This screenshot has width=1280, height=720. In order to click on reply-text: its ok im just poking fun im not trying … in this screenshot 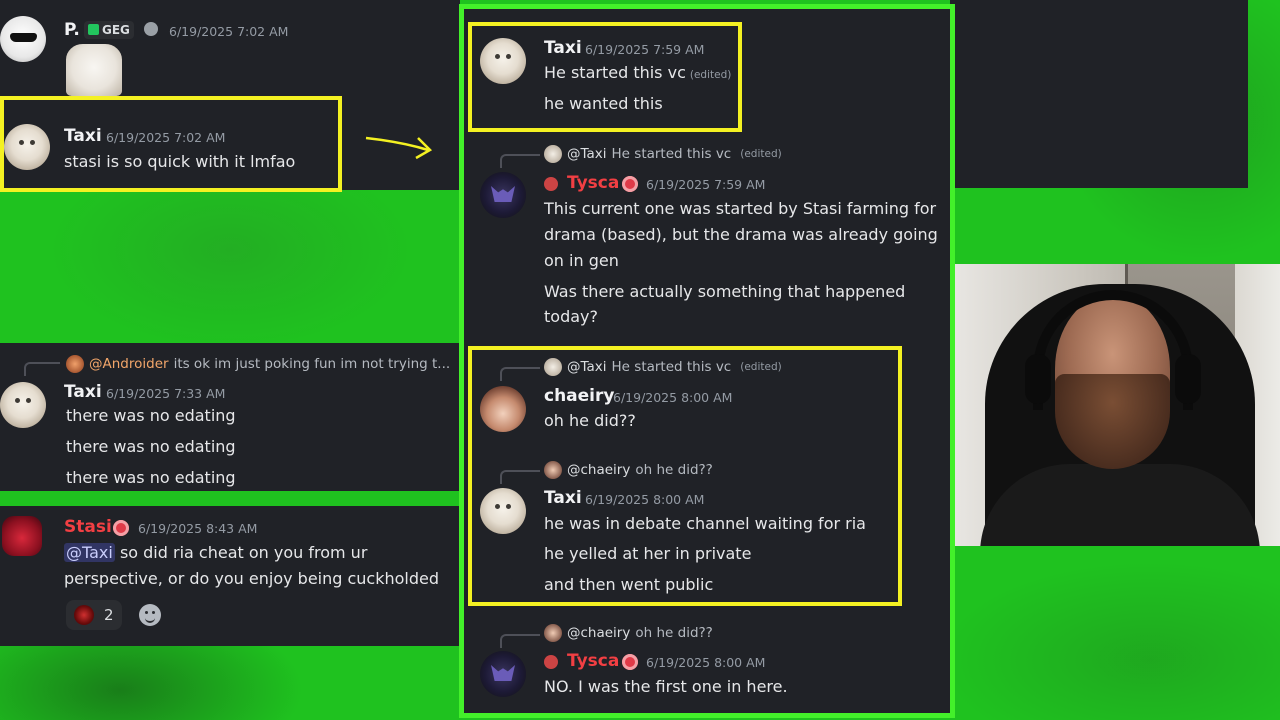, I will do `click(312, 364)`.